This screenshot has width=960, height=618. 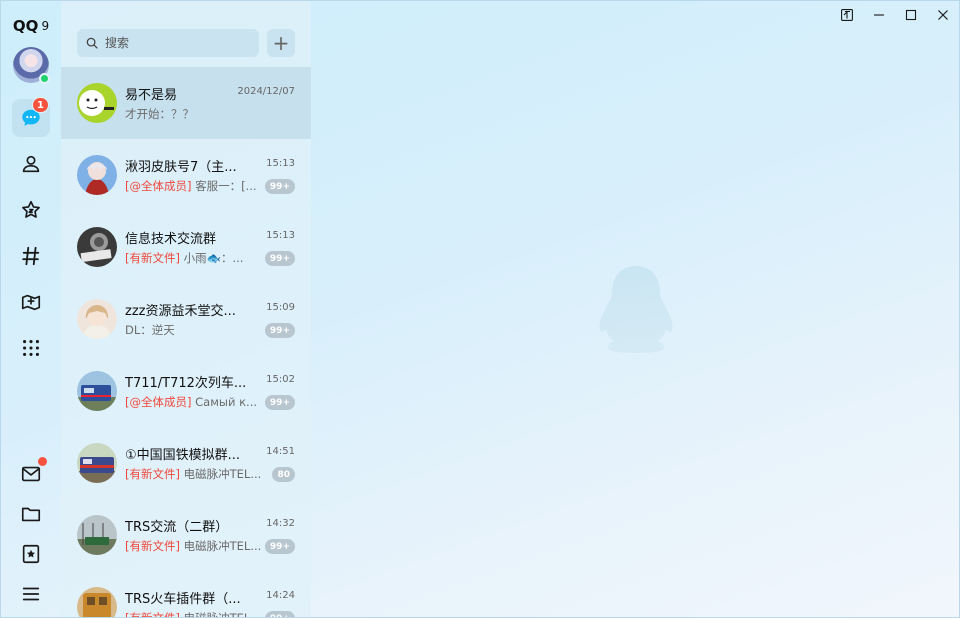 What do you see at coordinates (25, 26) in the screenshot?
I see `logo-text: QQ` at bounding box center [25, 26].